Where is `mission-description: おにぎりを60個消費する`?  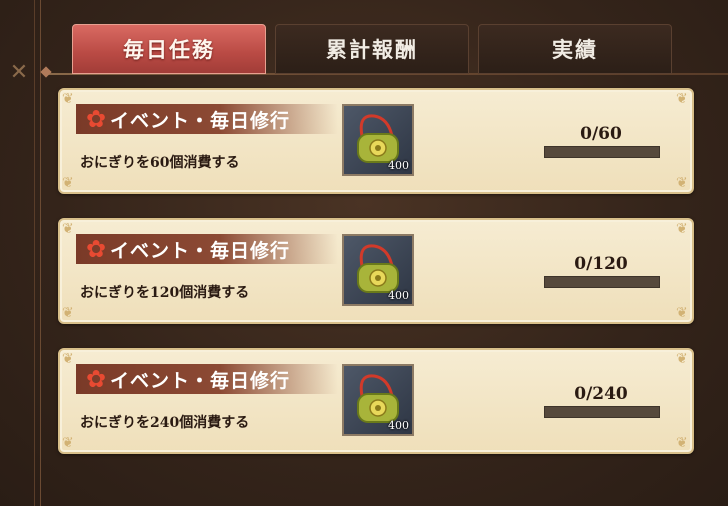
mission-description: おにぎりを60個消費する is located at coordinates (160, 163).